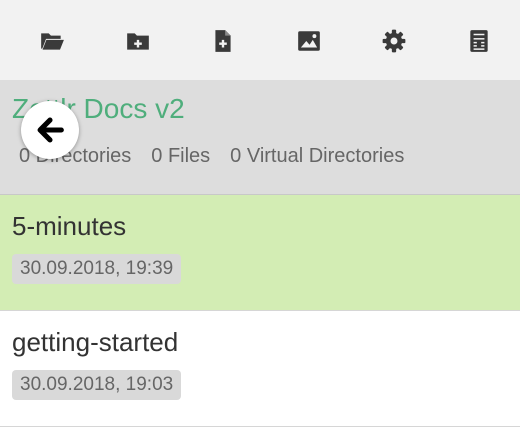  I want to click on gear-icon, so click(394, 41).